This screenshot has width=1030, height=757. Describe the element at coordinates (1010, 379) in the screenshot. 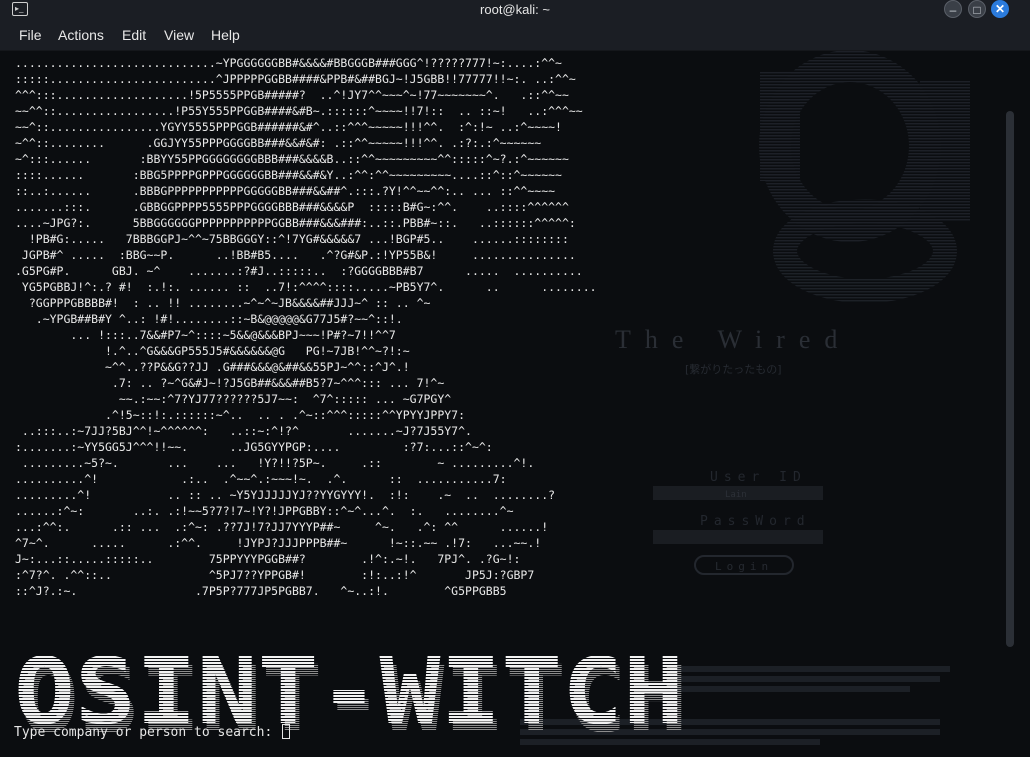

I see `scrollbar-thumb` at that location.